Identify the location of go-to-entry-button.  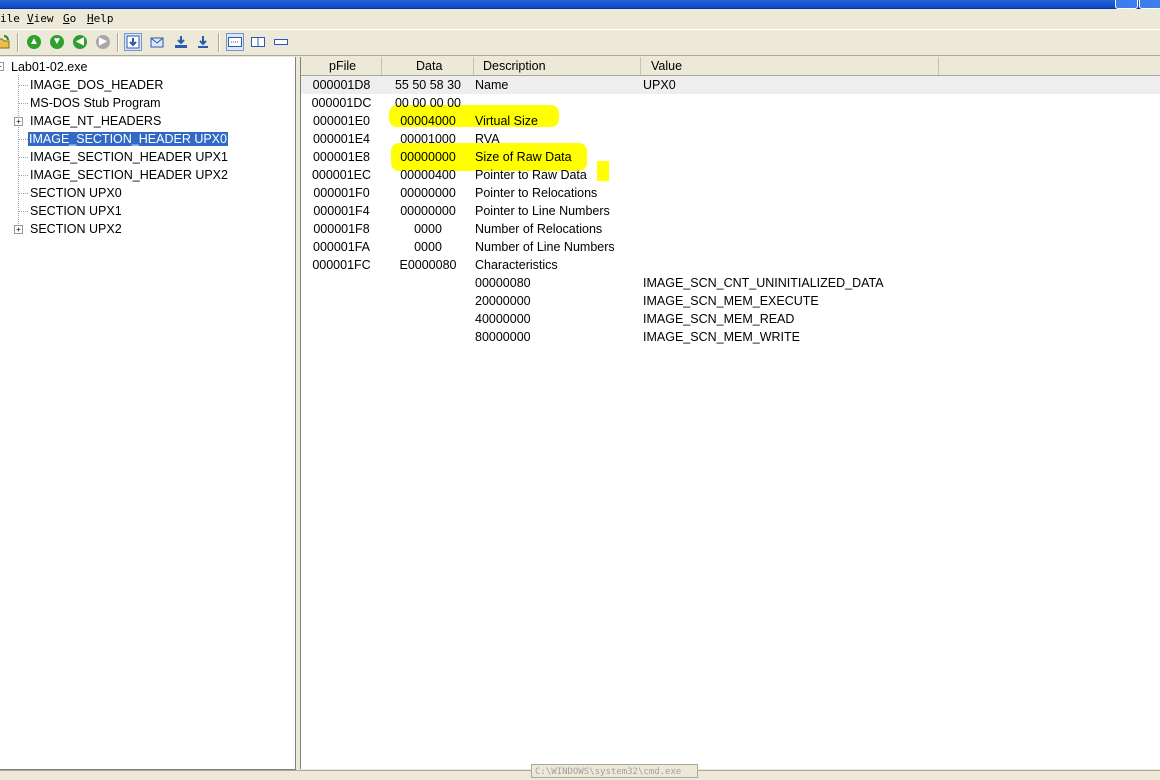
(133, 42).